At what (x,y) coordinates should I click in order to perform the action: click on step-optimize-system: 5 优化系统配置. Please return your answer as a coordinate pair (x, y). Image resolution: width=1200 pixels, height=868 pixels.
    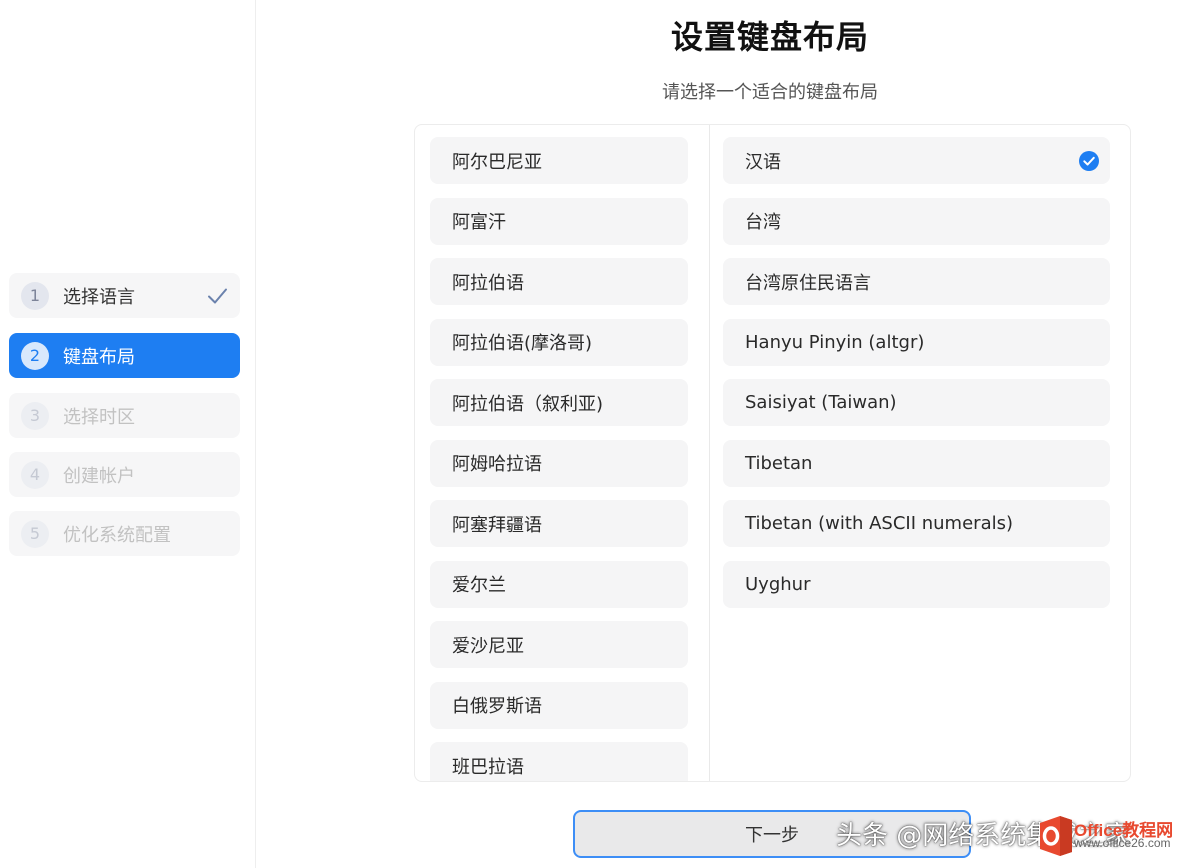
    Looking at the image, I should click on (124, 533).